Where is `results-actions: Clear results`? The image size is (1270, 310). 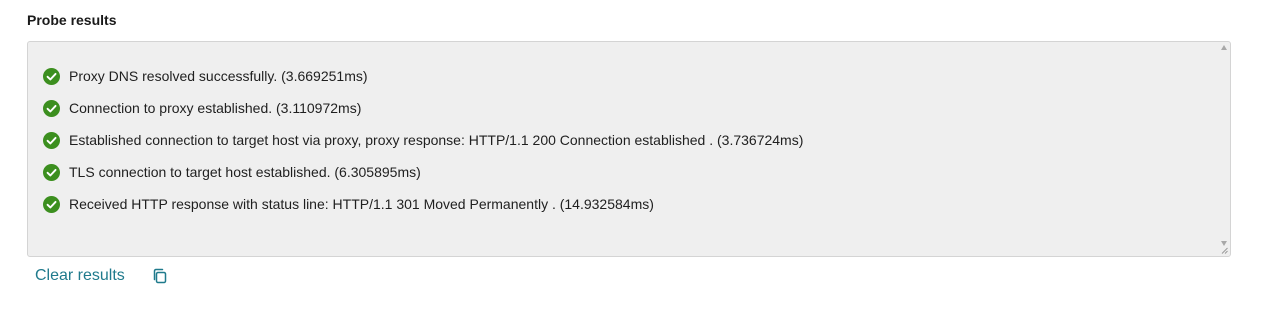
results-actions: Clear results is located at coordinates (101, 276).